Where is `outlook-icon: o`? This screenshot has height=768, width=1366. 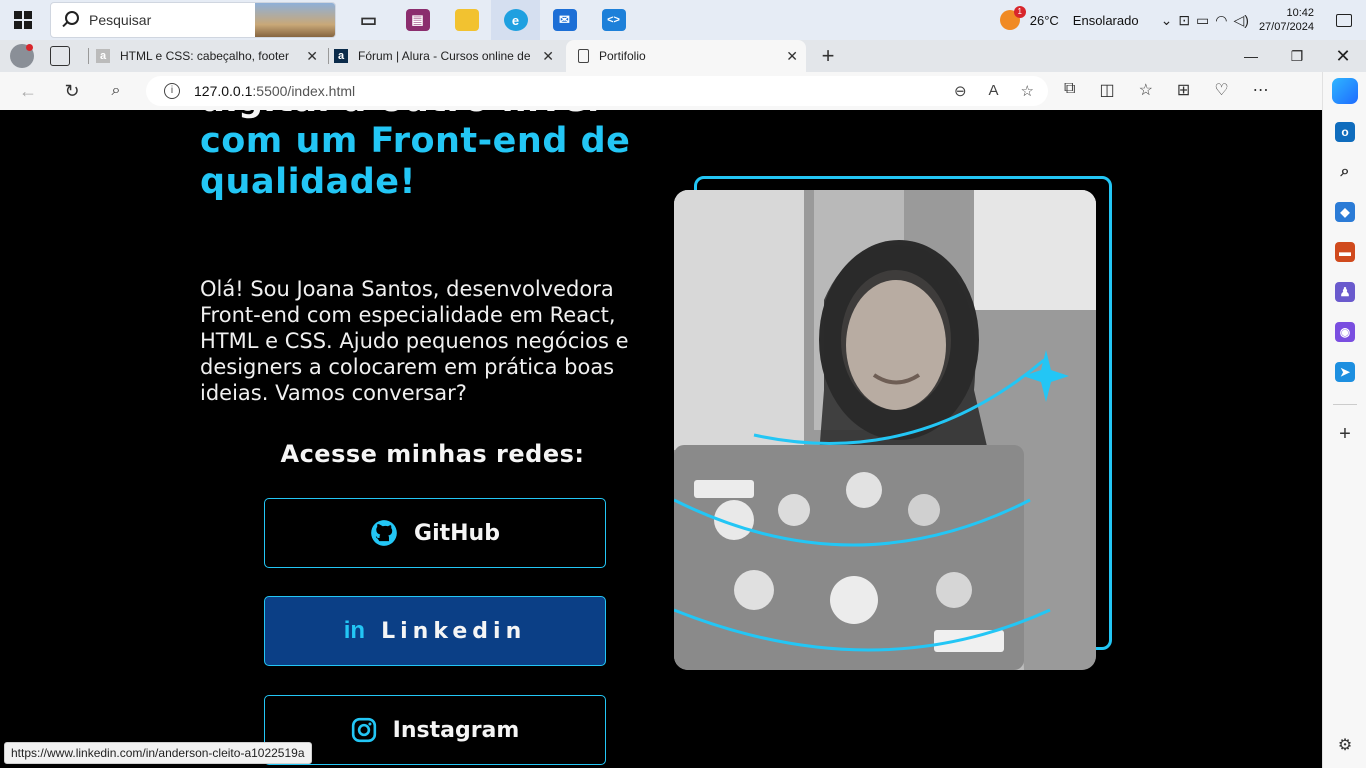
outlook-icon: o is located at coordinates (1345, 132).